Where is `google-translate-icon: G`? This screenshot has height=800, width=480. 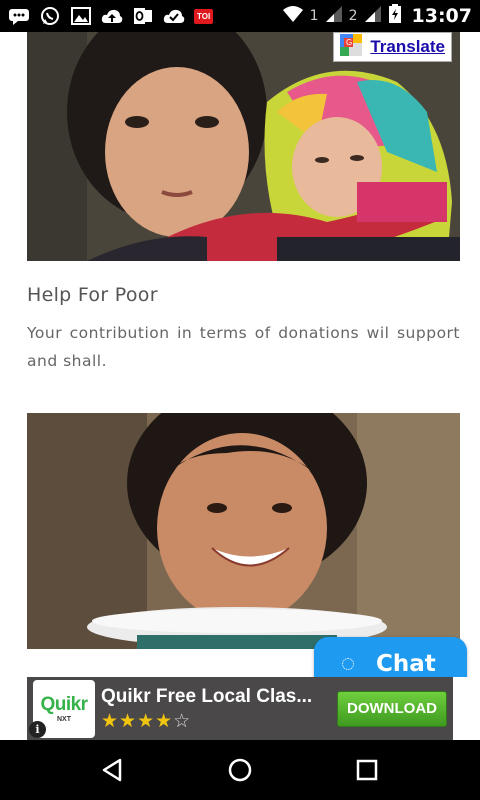
google-translate-icon: G is located at coordinates (351, 47).